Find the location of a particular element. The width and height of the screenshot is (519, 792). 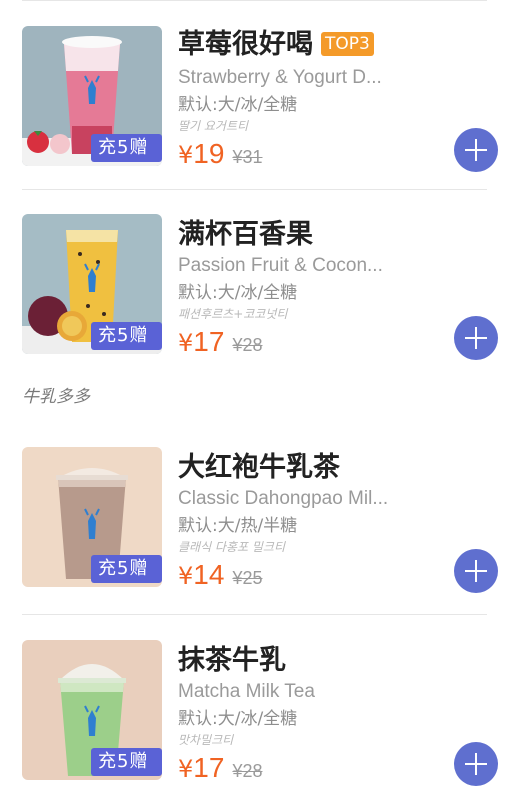

product-english-name: Matcha Milk Tea is located at coordinates (246, 691).